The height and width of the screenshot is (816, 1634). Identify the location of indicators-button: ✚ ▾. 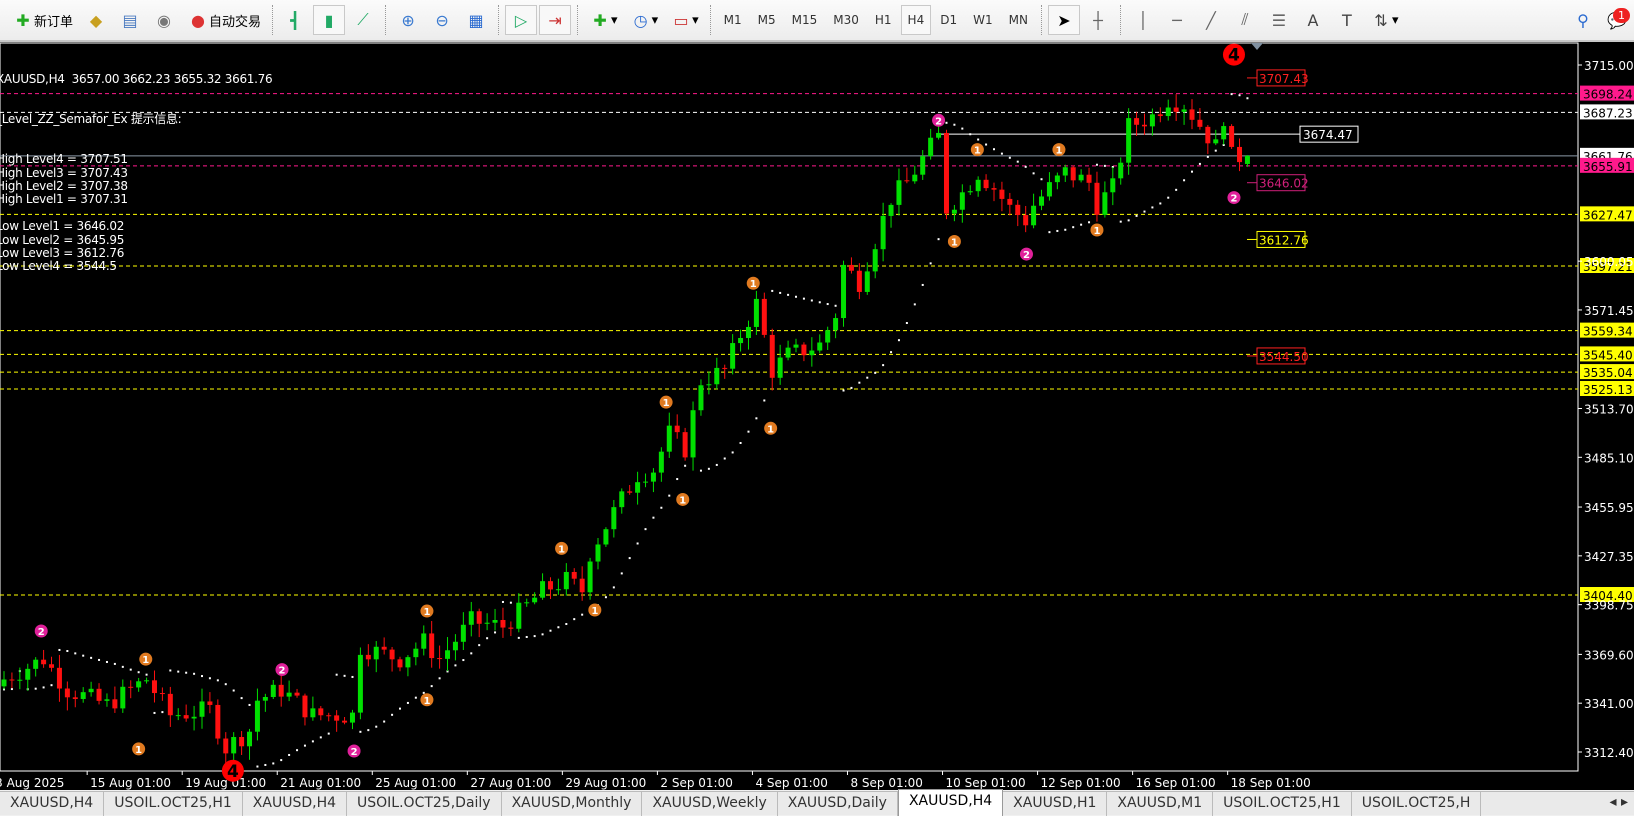
(603, 20).